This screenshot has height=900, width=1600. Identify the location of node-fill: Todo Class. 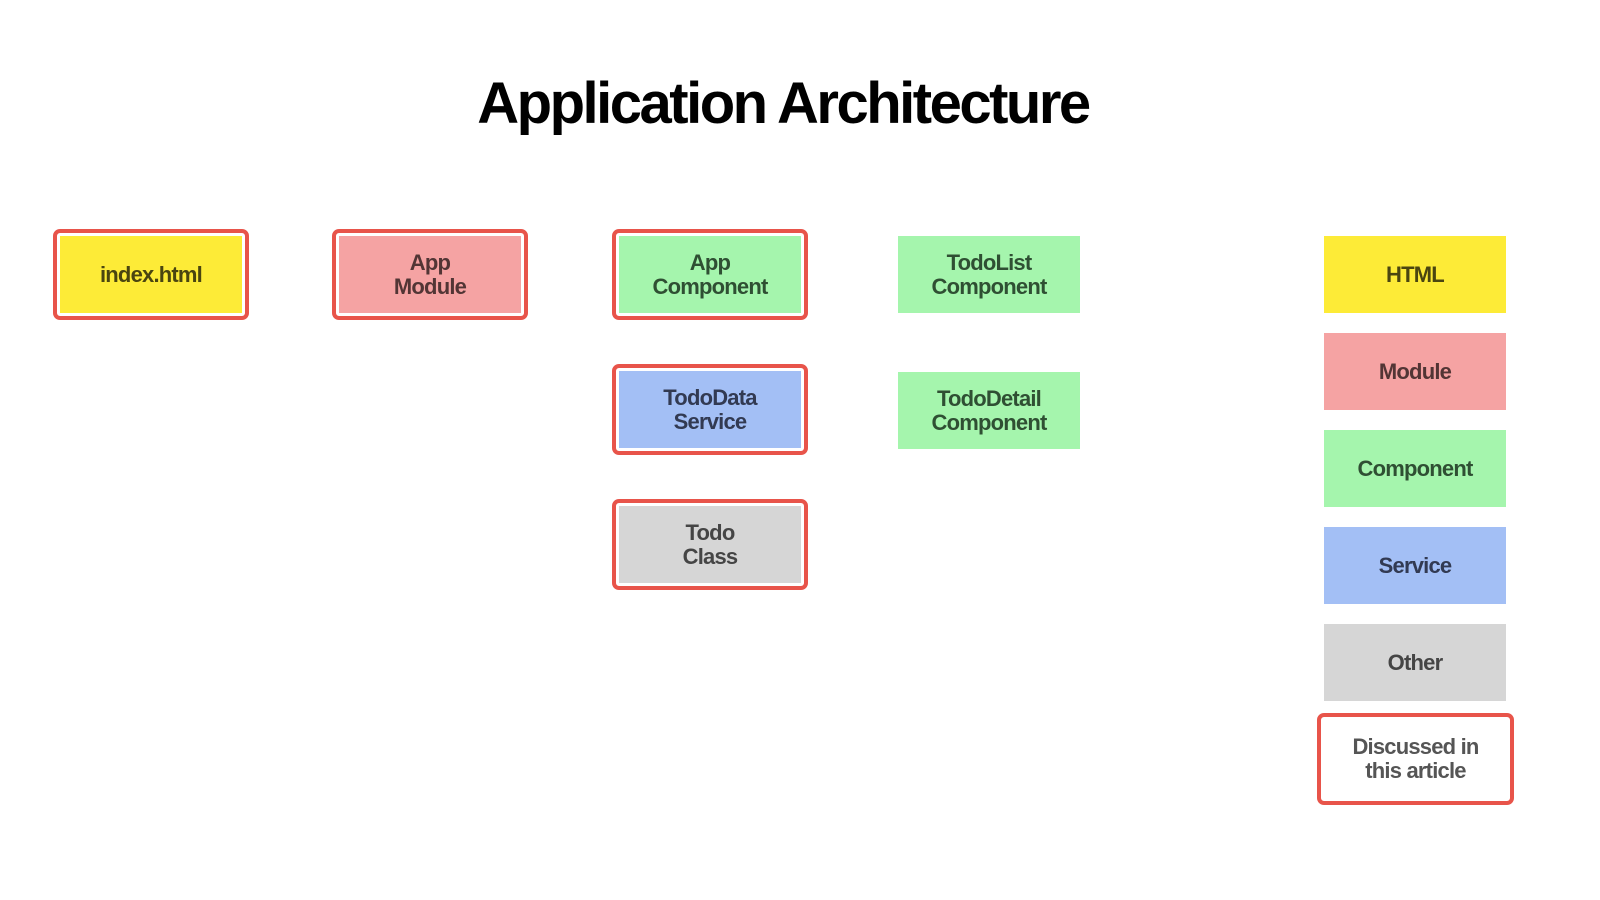
(710, 544).